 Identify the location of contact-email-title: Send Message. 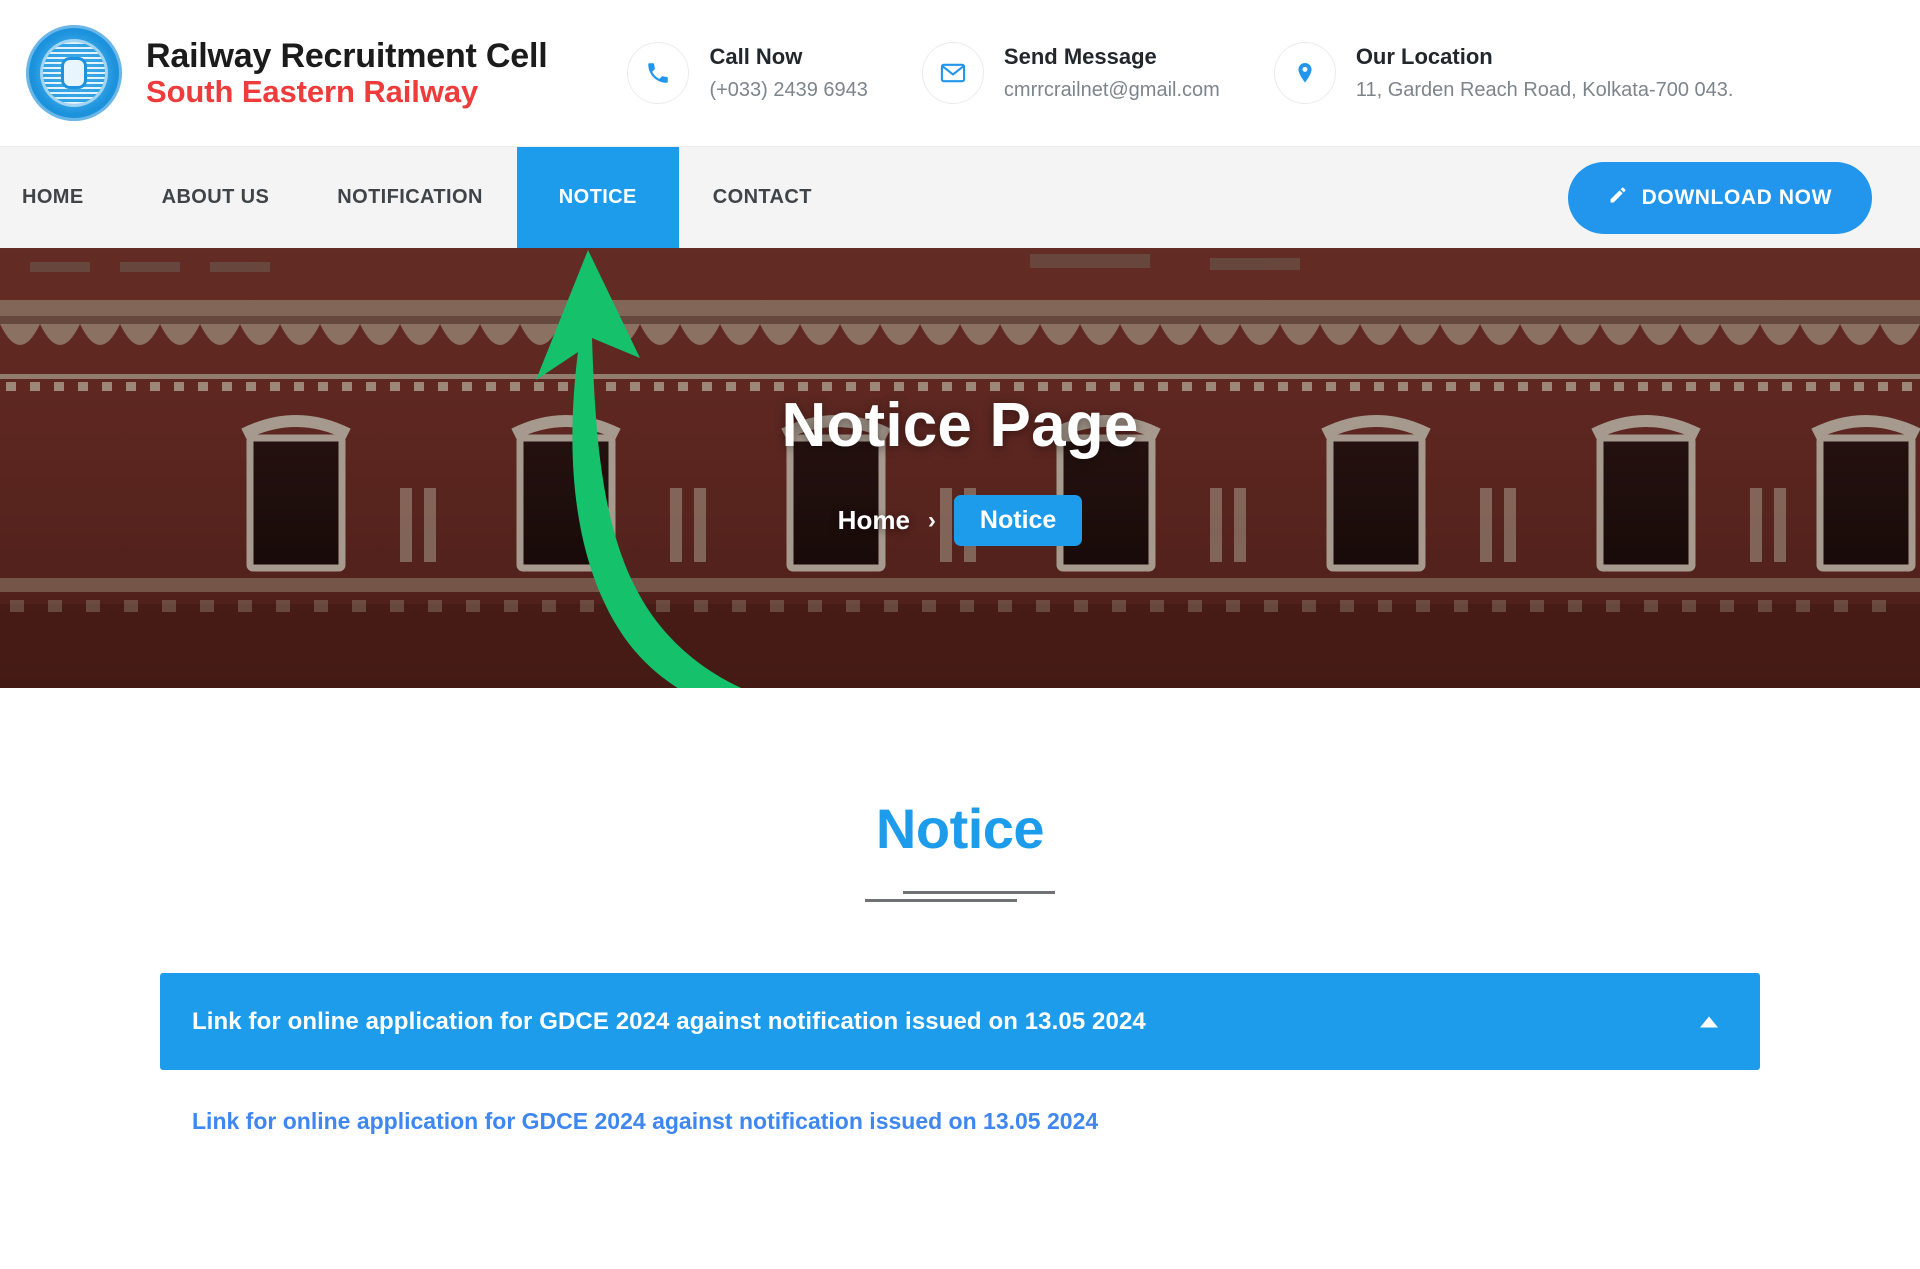
(1080, 57).